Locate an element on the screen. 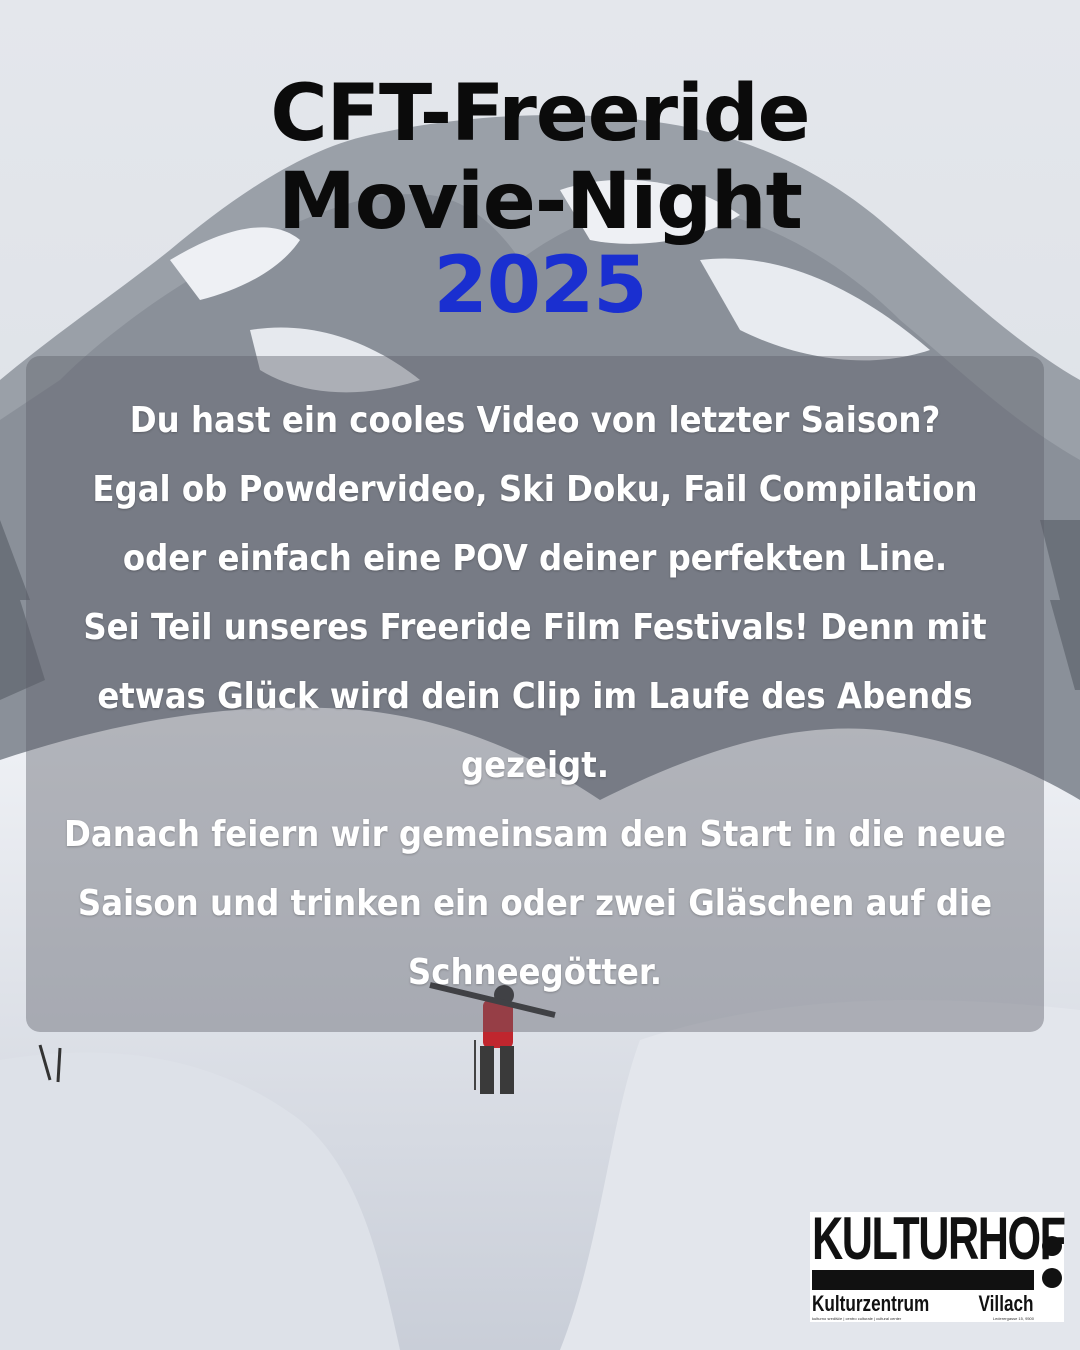 The height and width of the screenshot is (1350, 1080). description-line: Schneegötter. is located at coordinates (535, 972).